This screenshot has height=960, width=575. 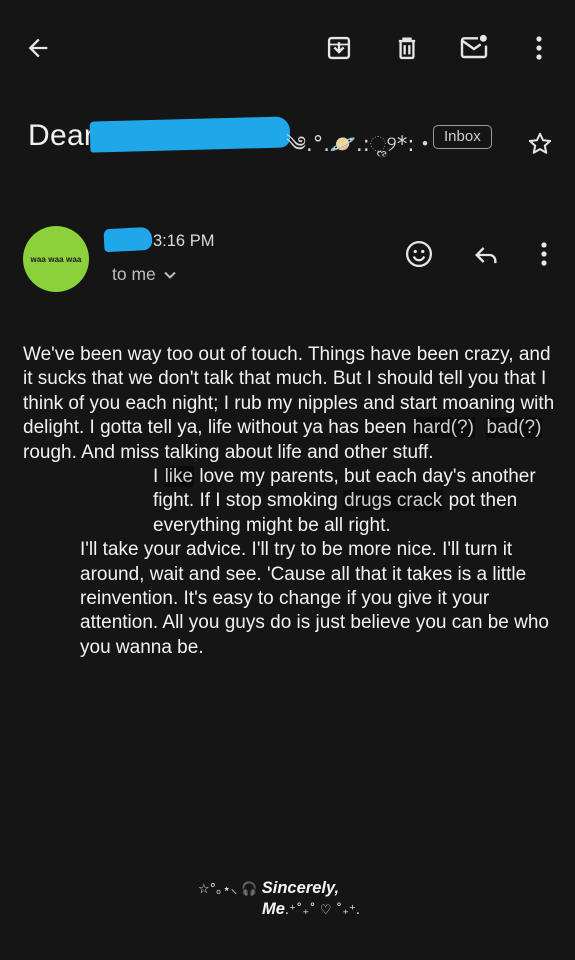 What do you see at coordinates (287, 48) in the screenshot?
I see `top-app-bar` at bounding box center [287, 48].